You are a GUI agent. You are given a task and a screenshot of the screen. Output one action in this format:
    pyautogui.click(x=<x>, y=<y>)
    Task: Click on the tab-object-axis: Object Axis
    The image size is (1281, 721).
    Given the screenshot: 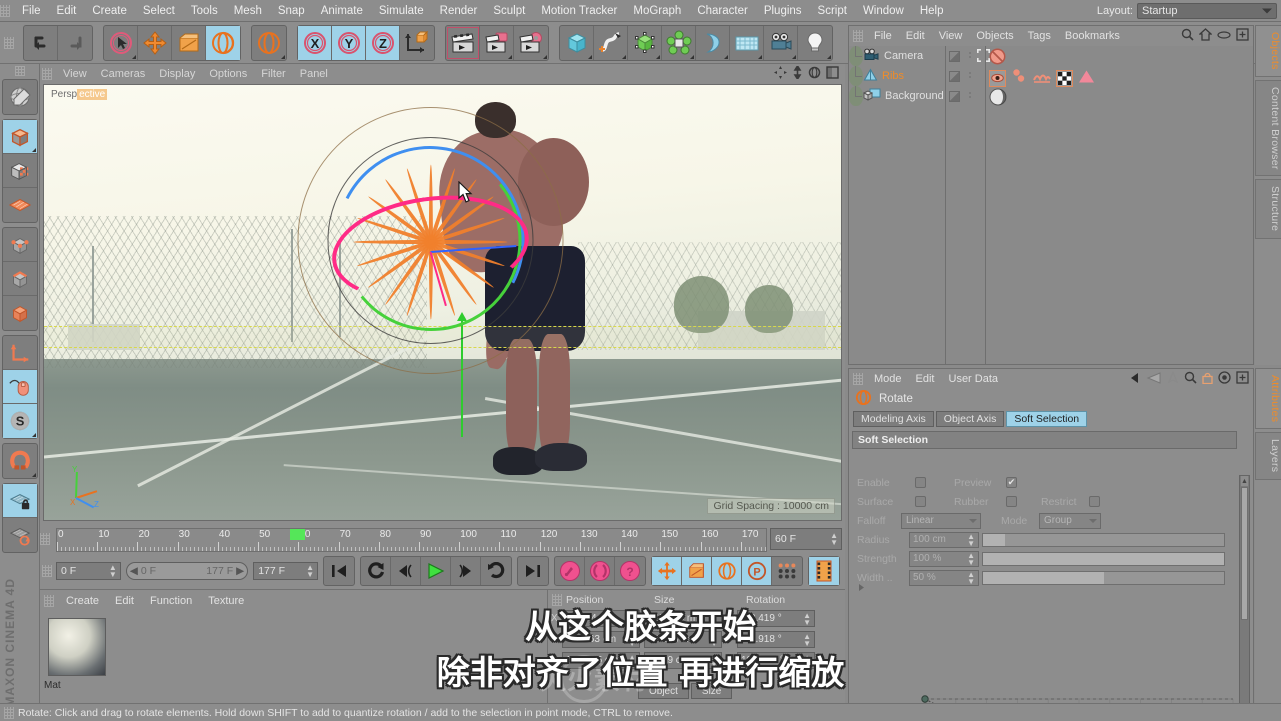 What is the action you would take?
    pyautogui.click(x=970, y=419)
    